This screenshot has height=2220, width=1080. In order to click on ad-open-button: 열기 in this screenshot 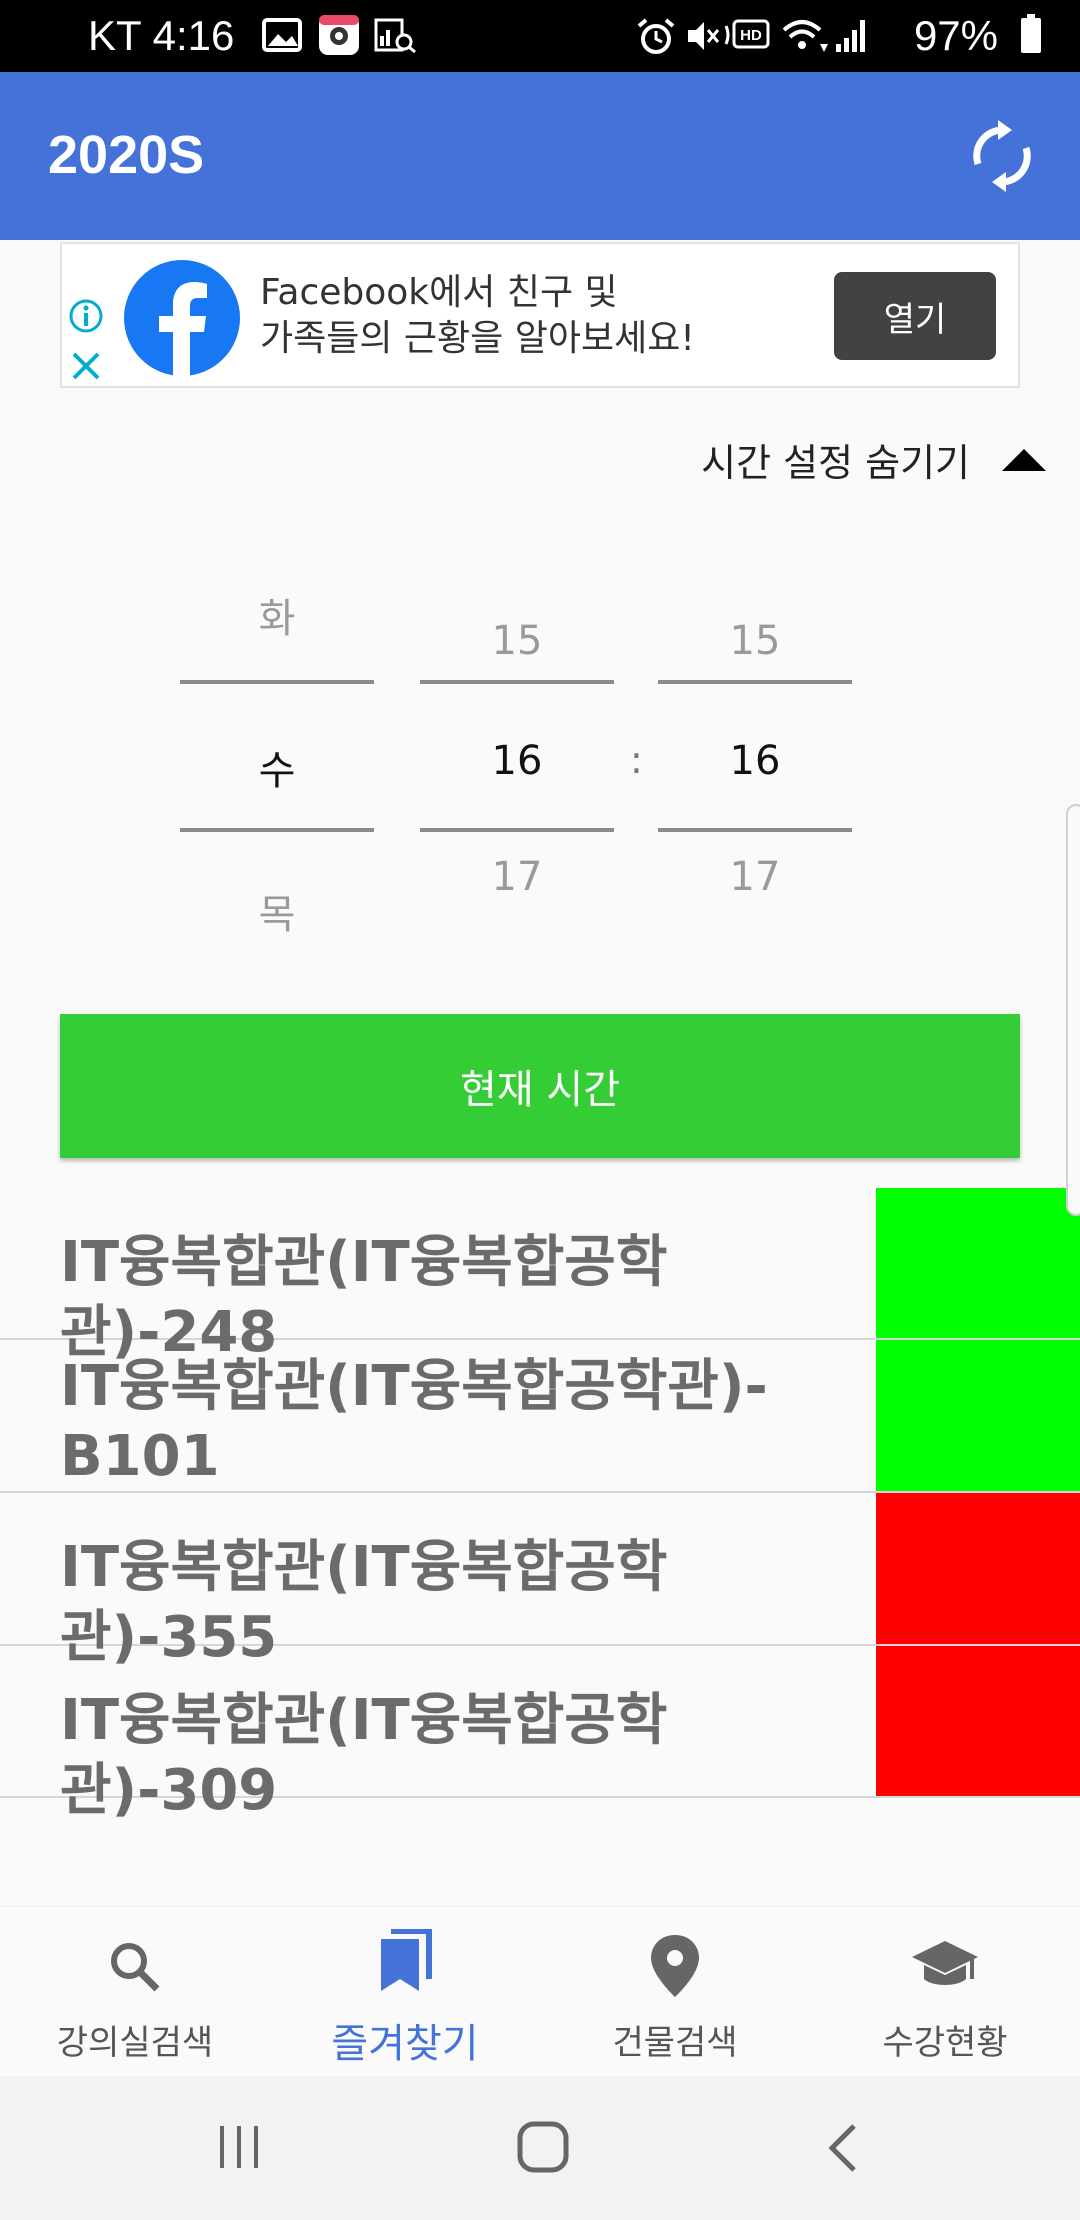, I will do `click(915, 316)`.